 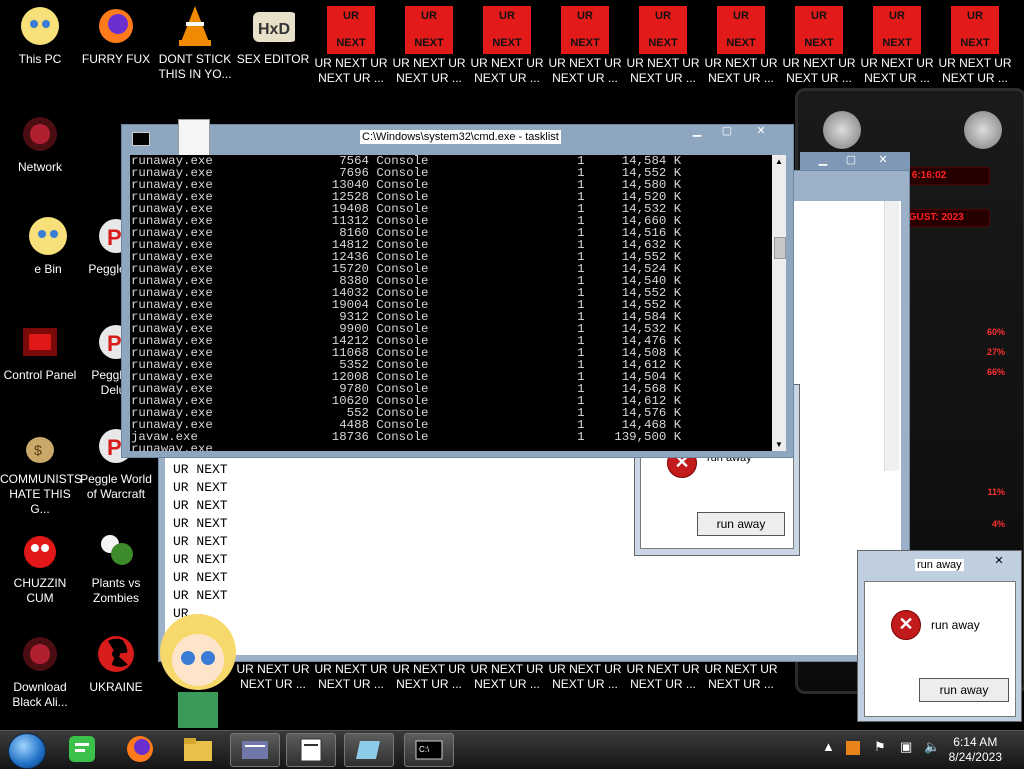 I want to click on document-icon, so click(x=194, y=138).